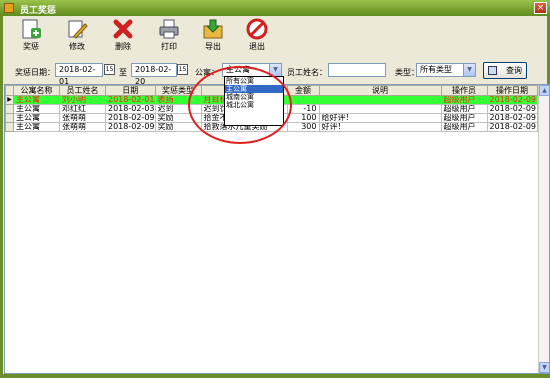  I want to click on cell-employee: 邓红红, so click(82, 109).